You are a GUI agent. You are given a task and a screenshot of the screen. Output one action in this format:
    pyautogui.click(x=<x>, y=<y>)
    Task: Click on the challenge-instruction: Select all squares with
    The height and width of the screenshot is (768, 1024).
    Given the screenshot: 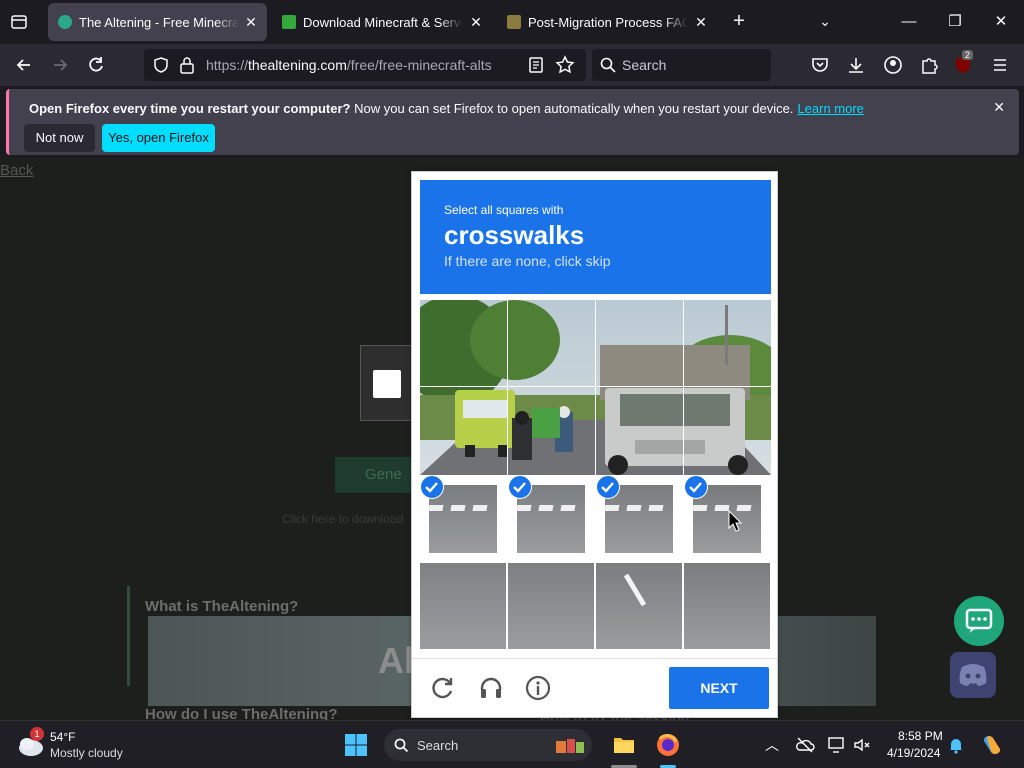 What is the action you would take?
    pyautogui.click(x=504, y=210)
    